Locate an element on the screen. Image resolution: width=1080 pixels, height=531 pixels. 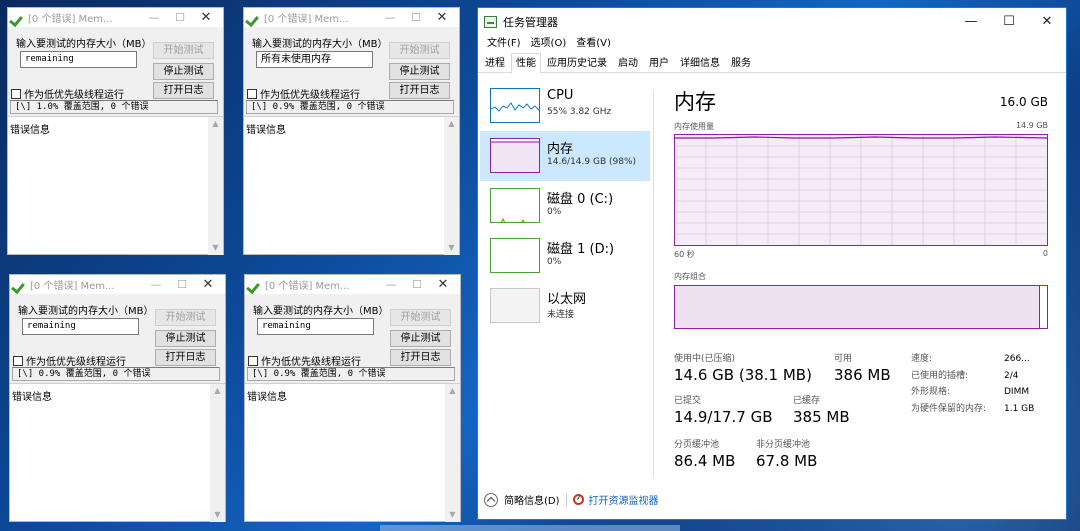
tab-services: 服务 is located at coordinates (741, 62).